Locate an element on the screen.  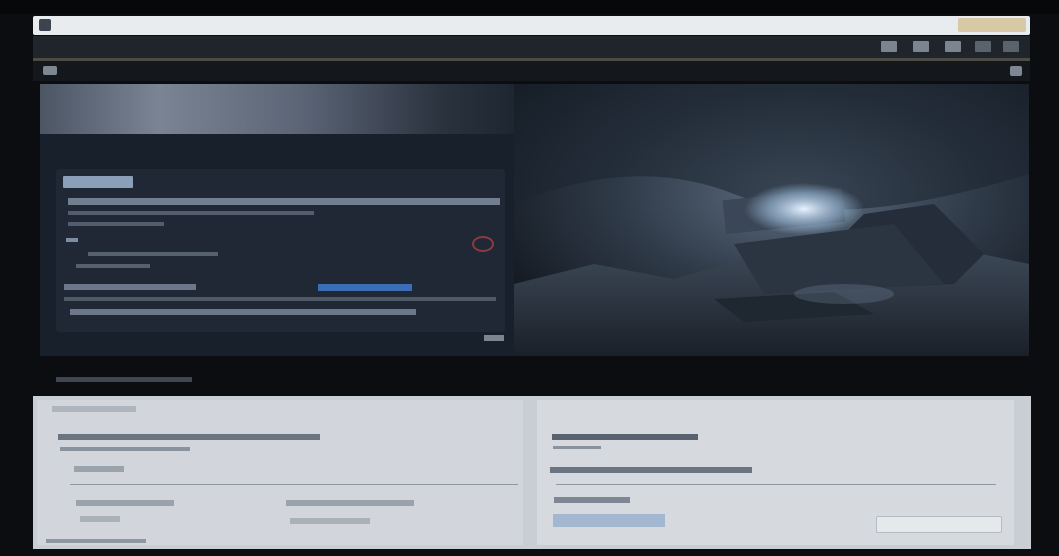
menu-icon is located at coordinates (50, 70).